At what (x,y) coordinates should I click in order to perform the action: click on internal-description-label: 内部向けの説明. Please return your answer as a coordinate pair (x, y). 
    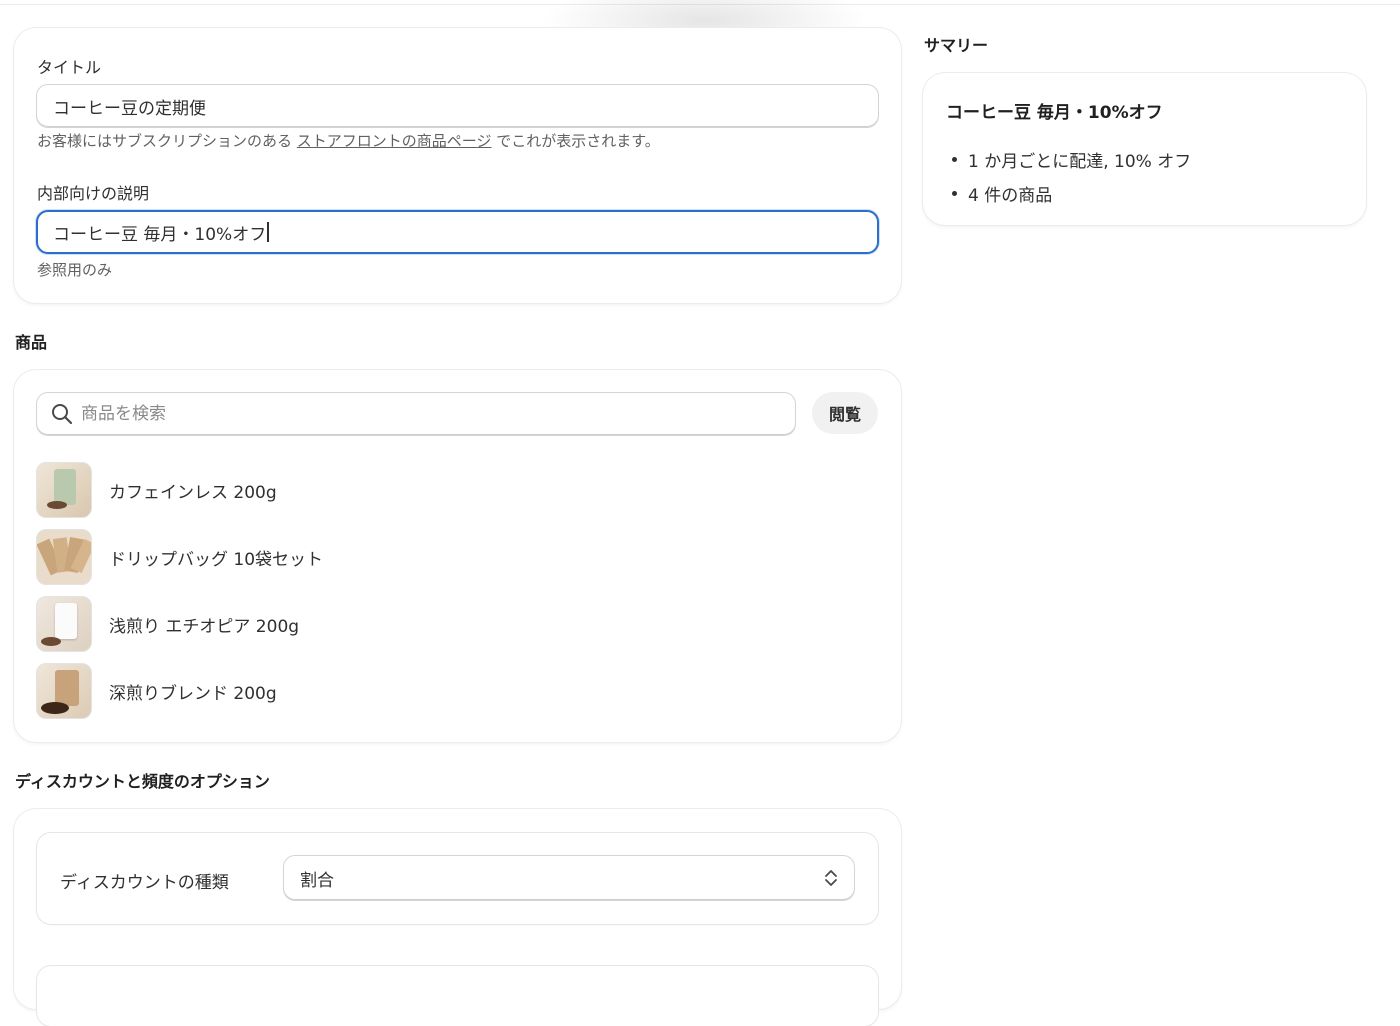
    Looking at the image, I should click on (93, 193).